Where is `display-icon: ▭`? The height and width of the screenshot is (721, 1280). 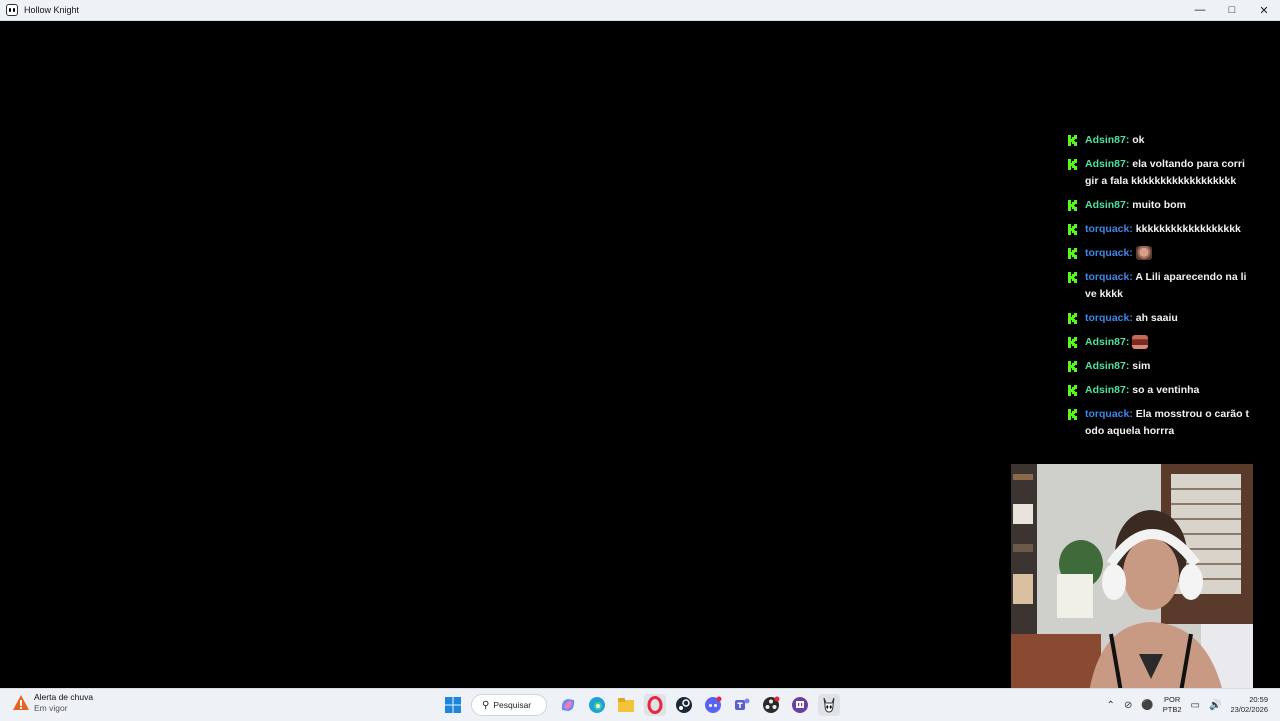 display-icon: ▭ is located at coordinates (1195, 705).